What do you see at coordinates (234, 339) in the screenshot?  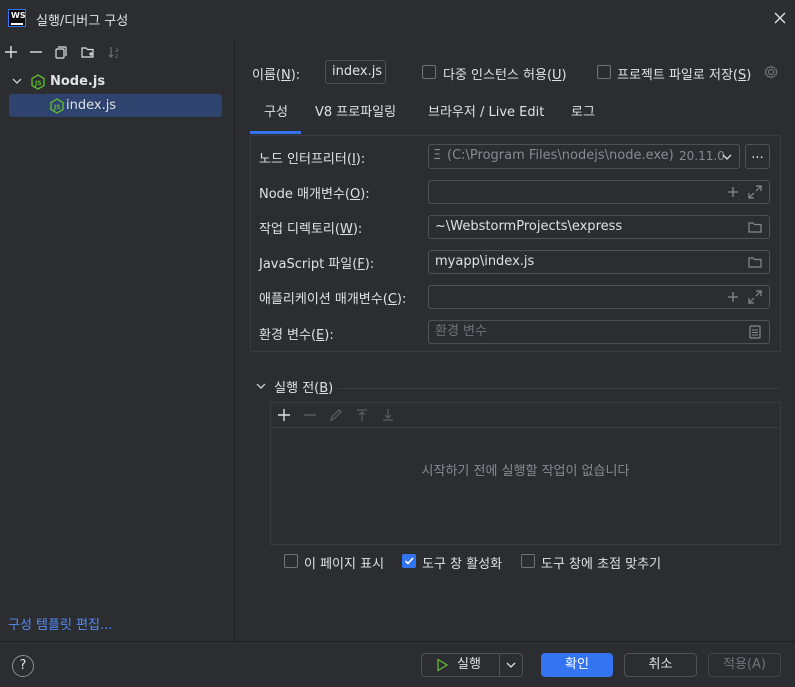 I see `panel-divider` at bounding box center [234, 339].